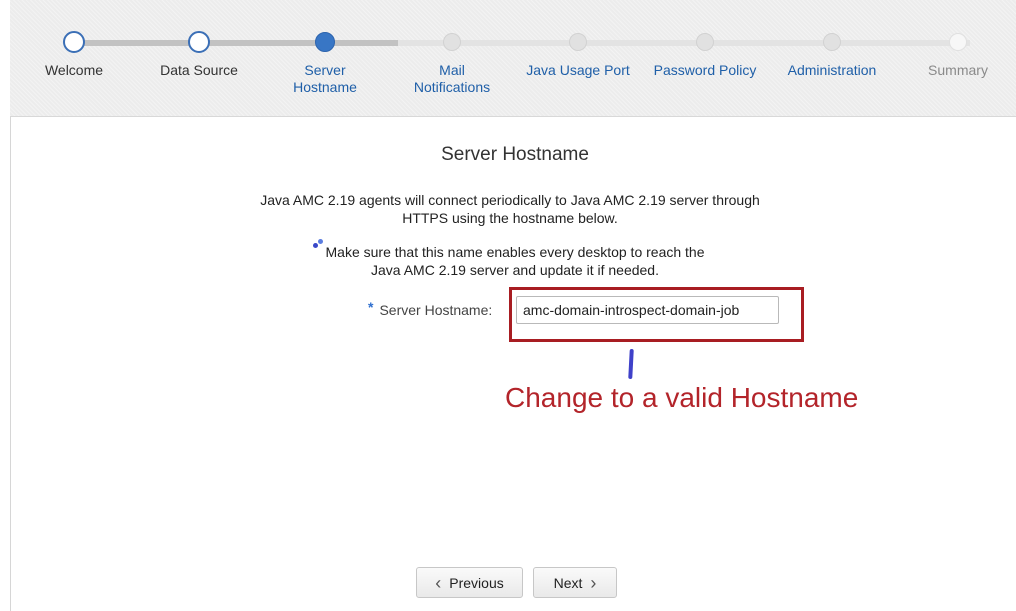 The width and height of the screenshot is (1016, 611). Describe the element at coordinates (452, 42) in the screenshot. I see `train-stop-mail-notifications` at that location.